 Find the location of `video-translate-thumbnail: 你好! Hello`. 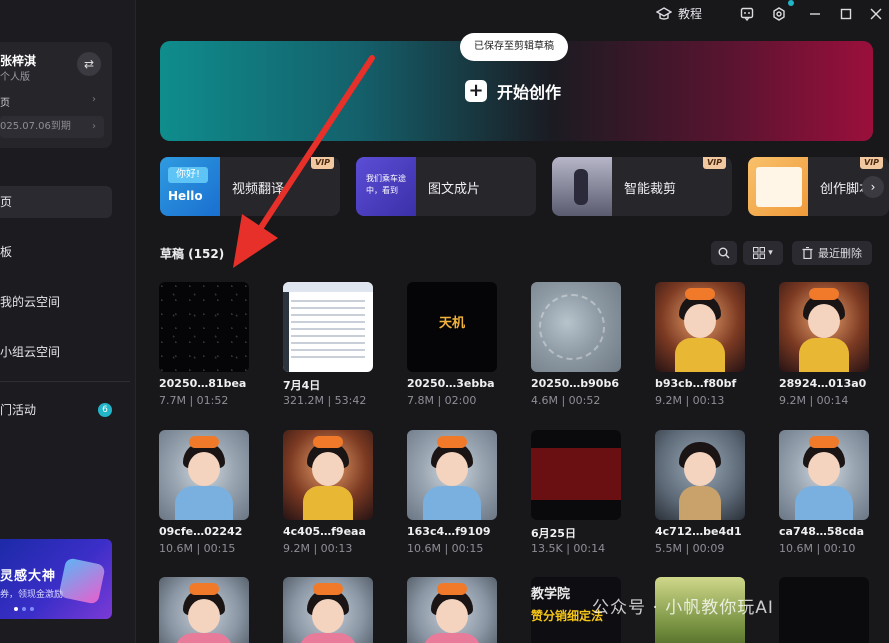

video-translate-thumbnail: 你好! Hello is located at coordinates (190, 186).